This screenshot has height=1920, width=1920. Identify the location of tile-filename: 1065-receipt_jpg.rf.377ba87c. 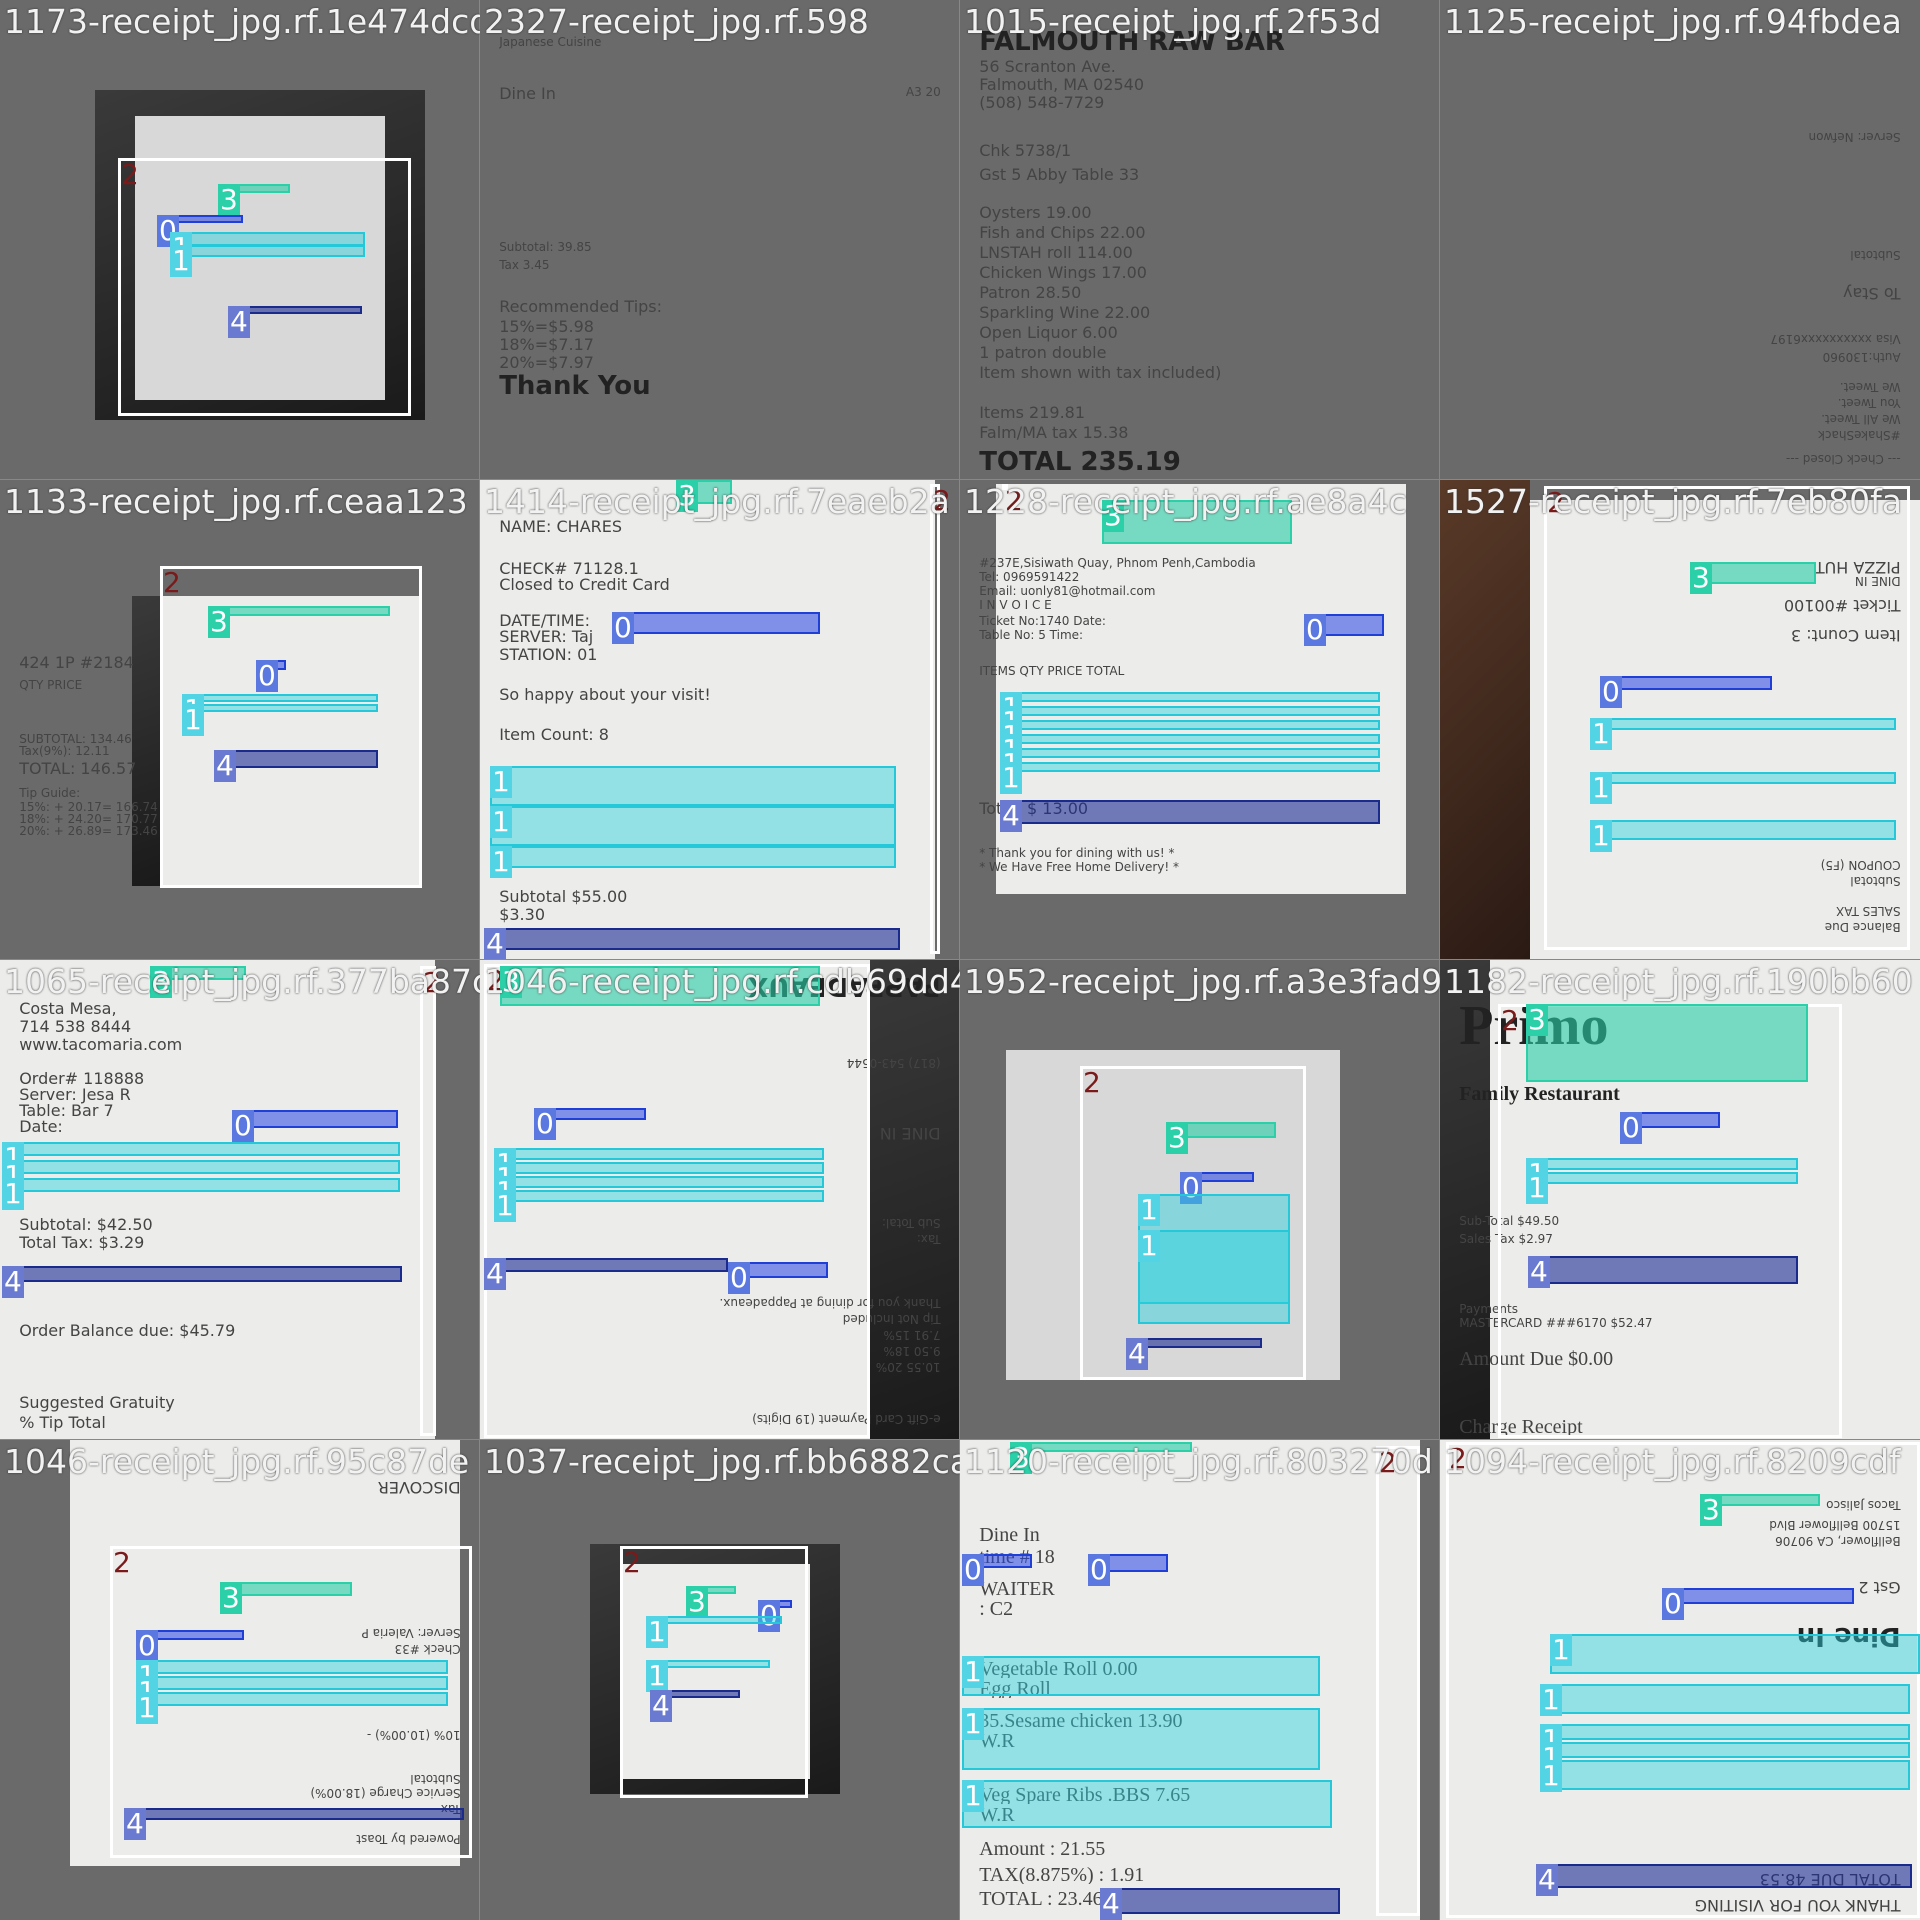
(242, 981).